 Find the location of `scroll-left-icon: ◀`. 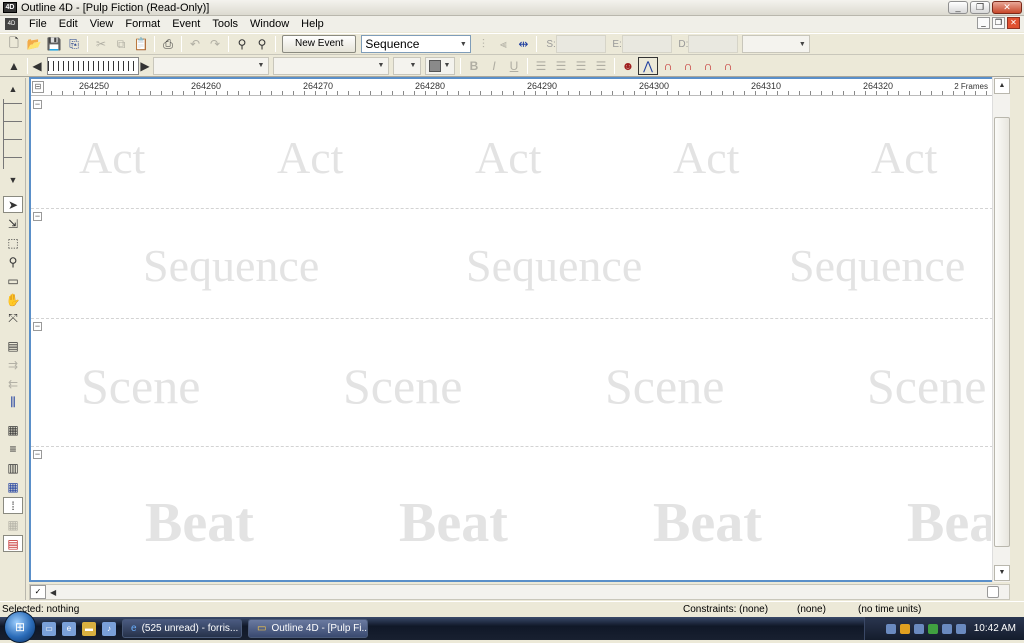

scroll-left-icon: ◀ is located at coordinates (37, 66).